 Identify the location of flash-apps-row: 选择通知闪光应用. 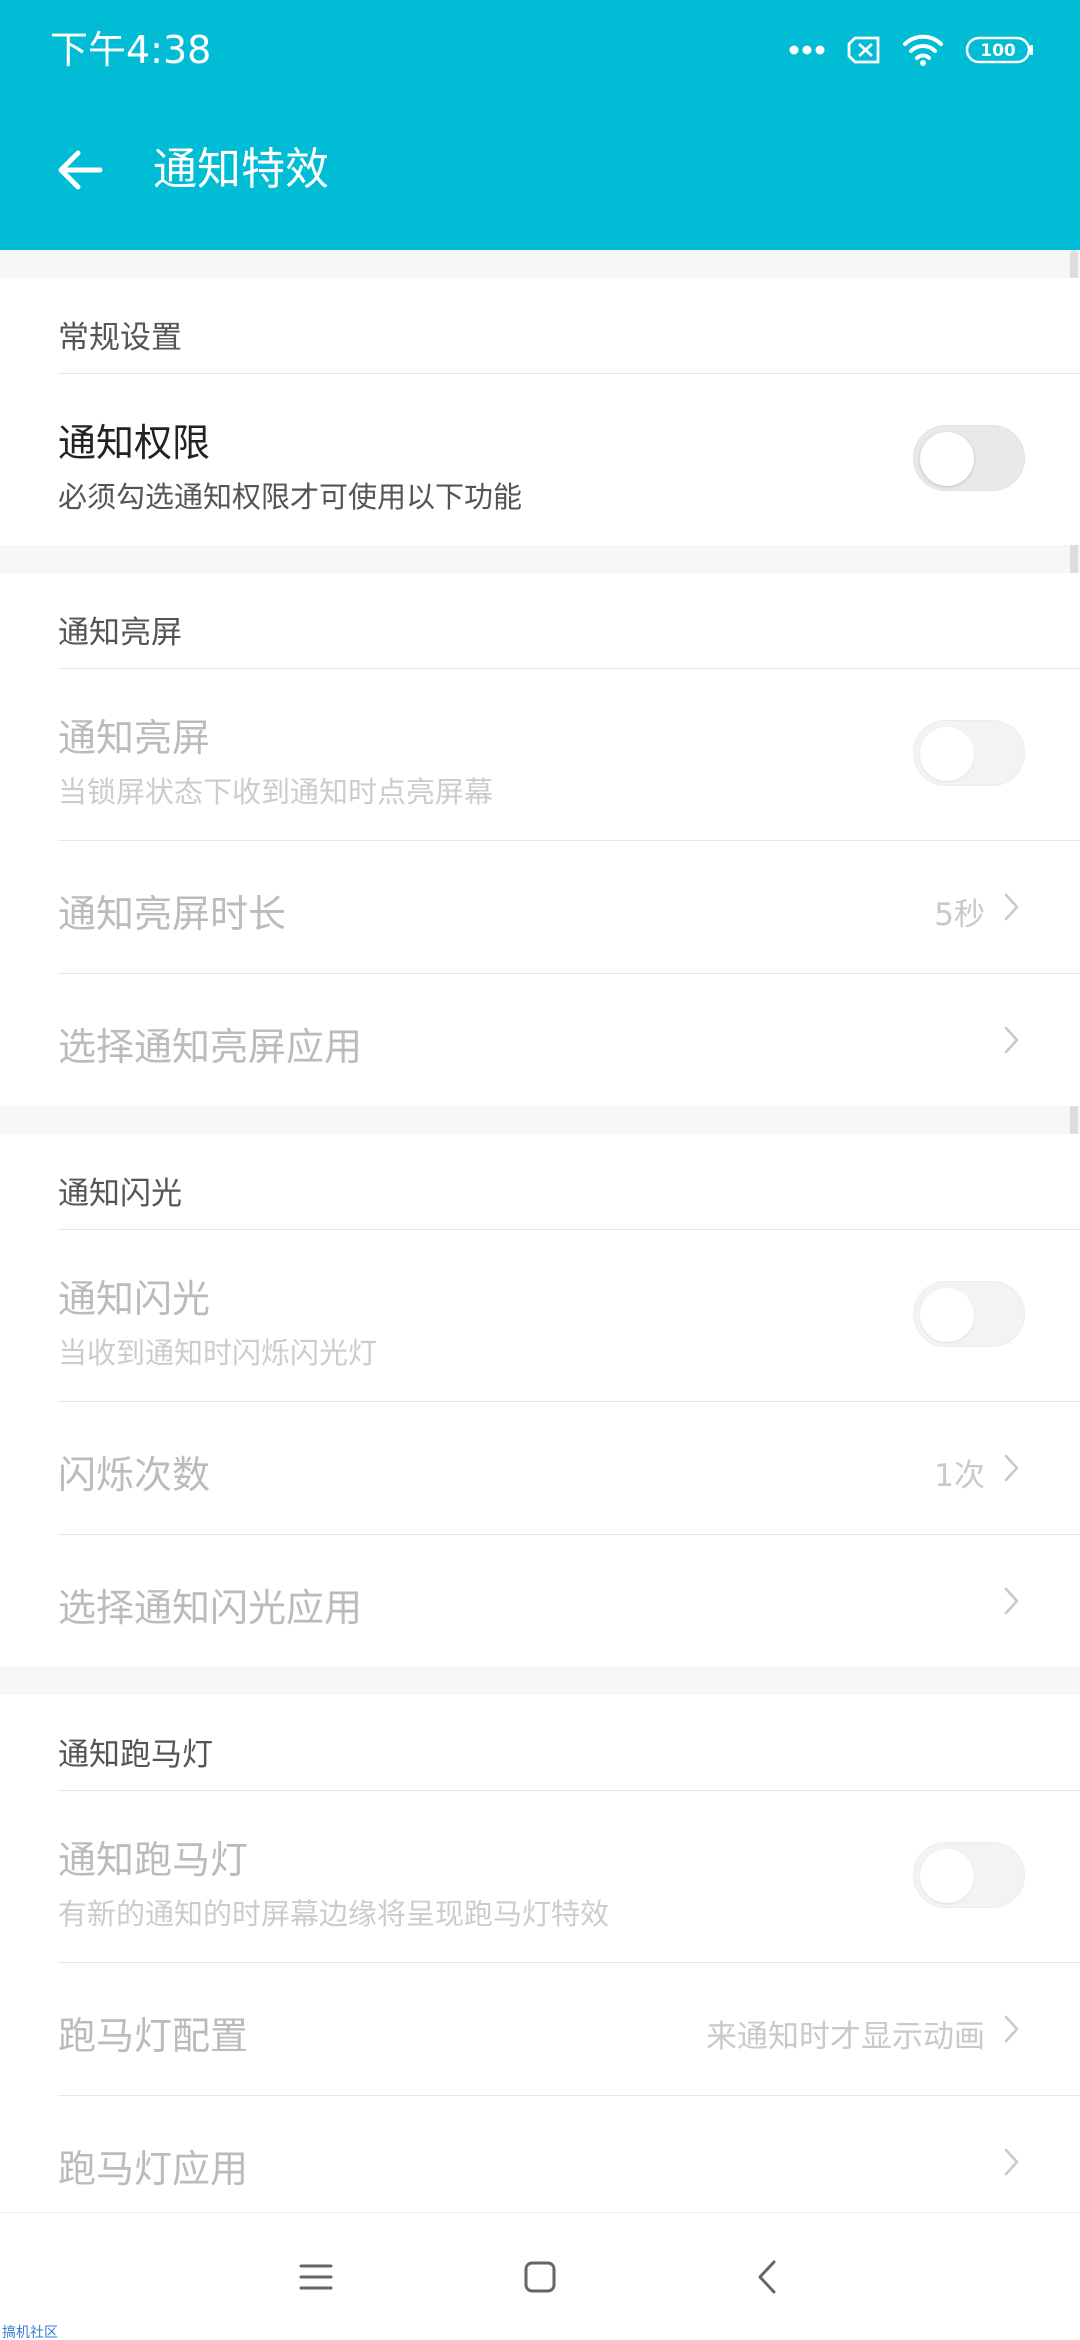
(569, 1601).